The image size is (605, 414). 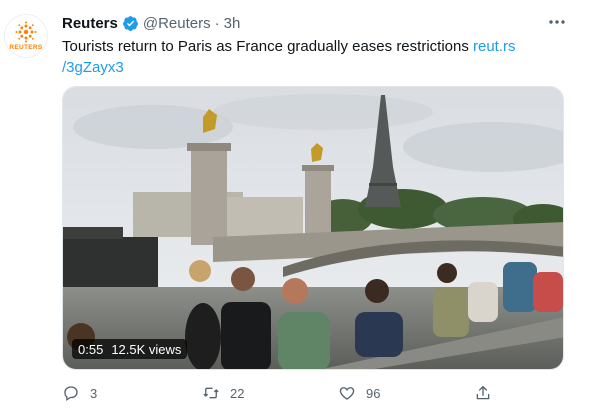 What do you see at coordinates (26, 32) in the screenshot?
I see `reuters-logo-icon` at bounding box center [26, 32].